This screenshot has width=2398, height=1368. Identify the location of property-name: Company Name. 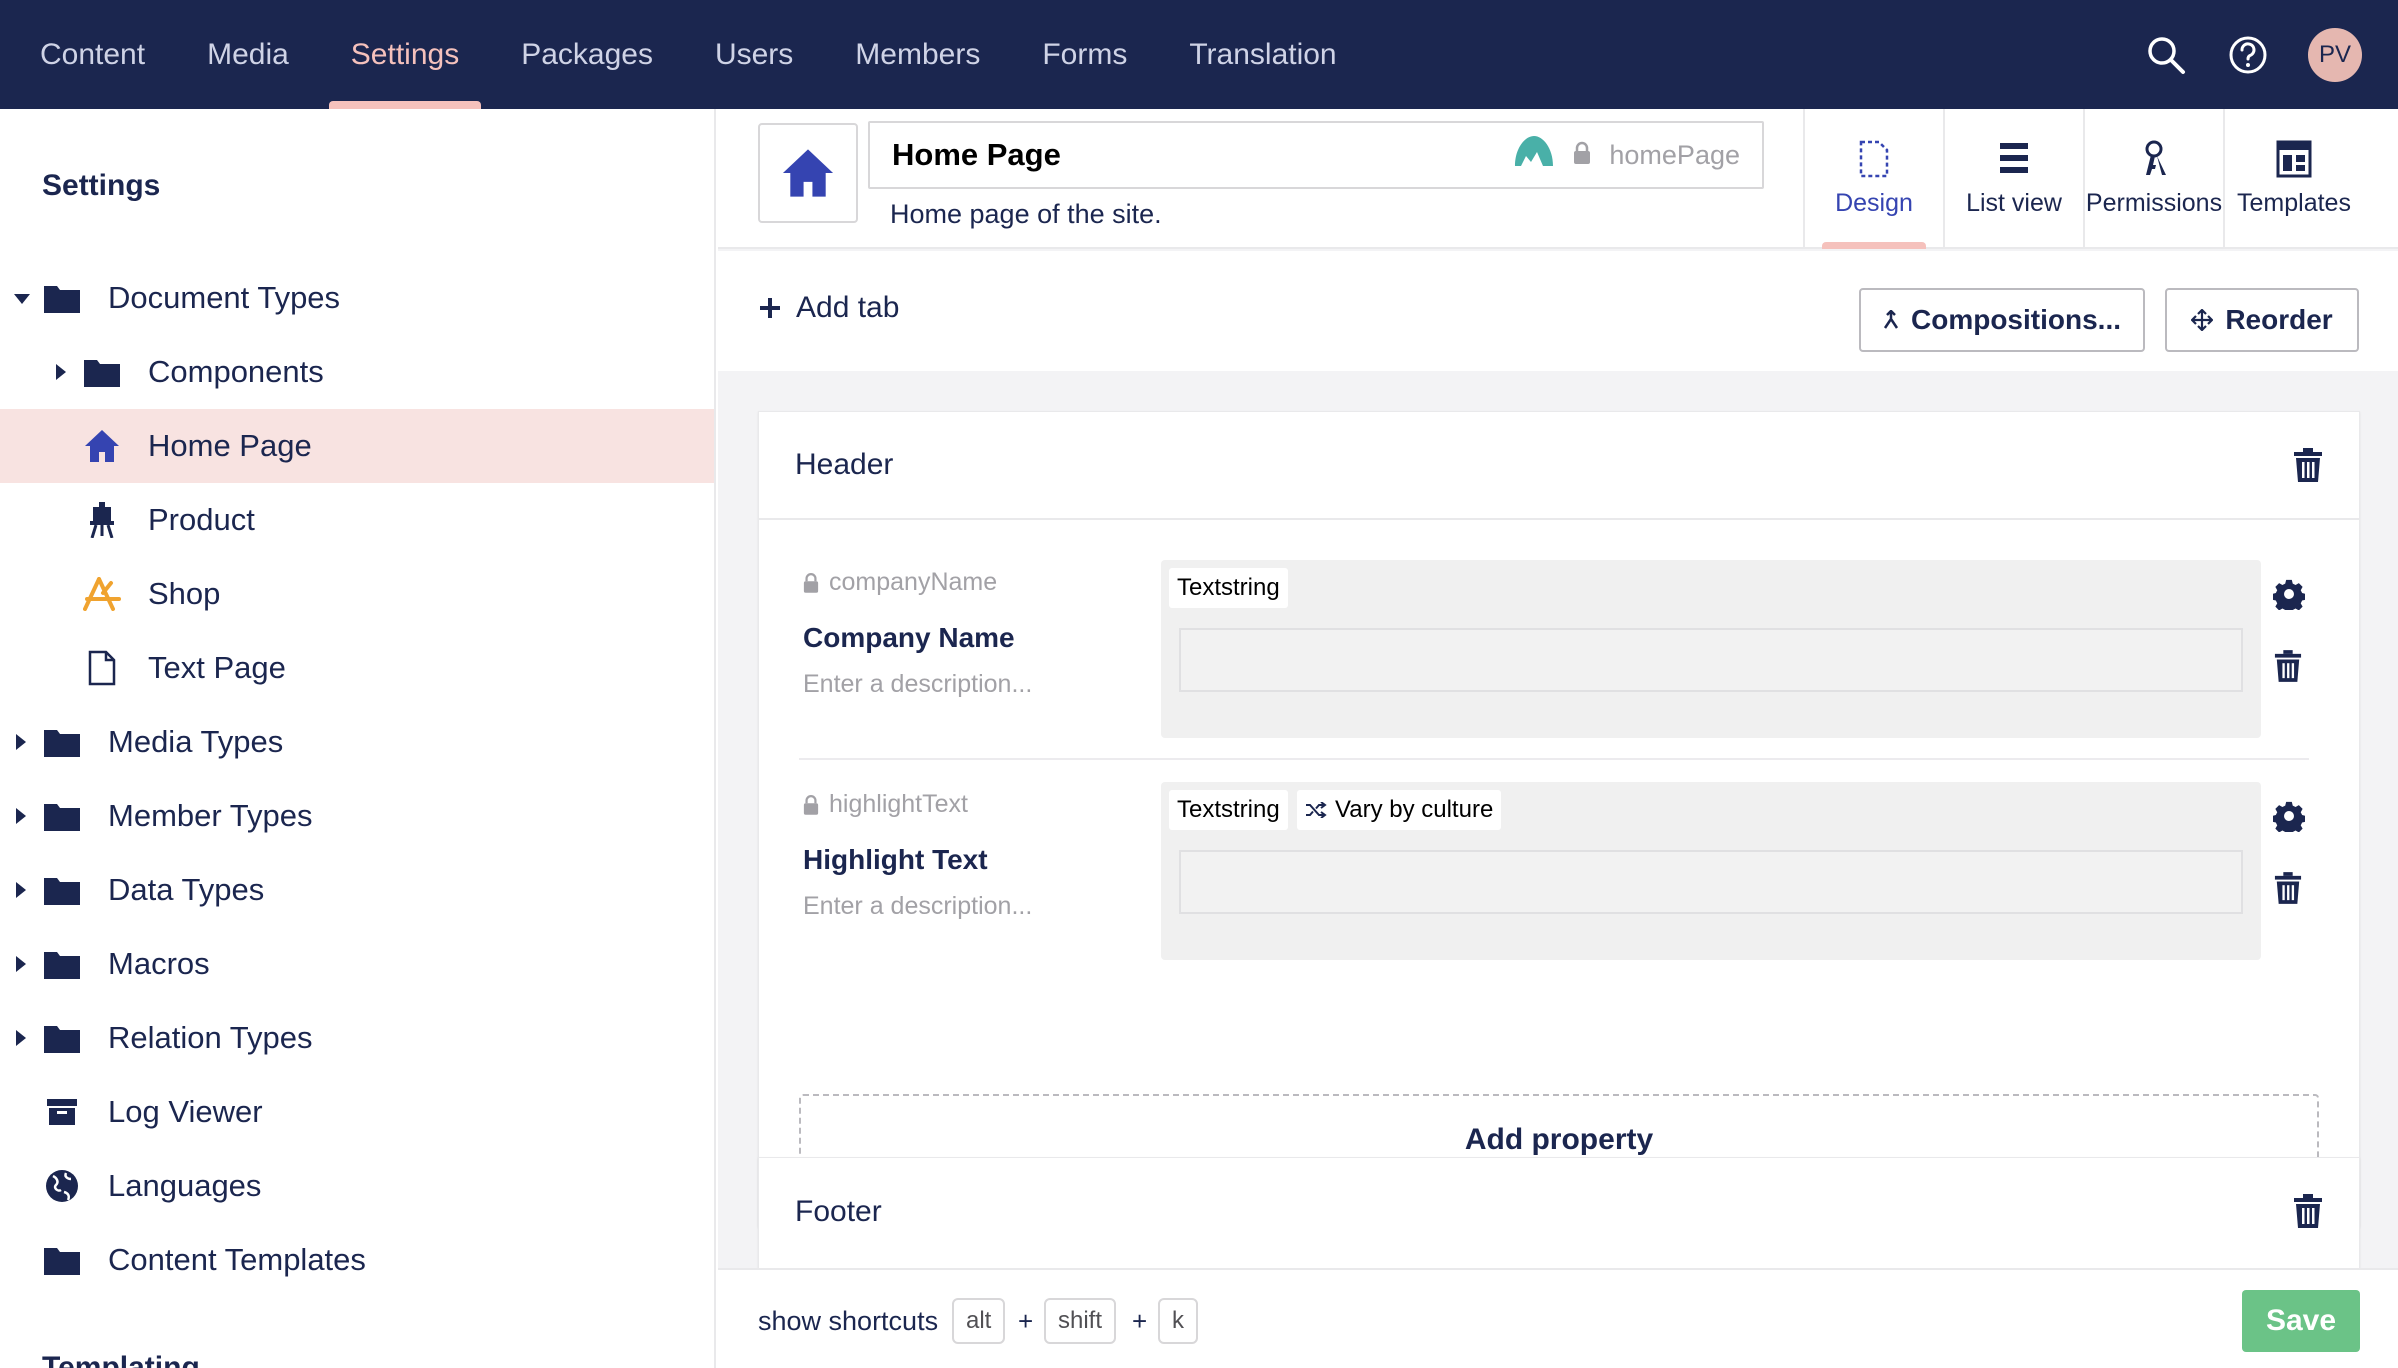
(909, 638).